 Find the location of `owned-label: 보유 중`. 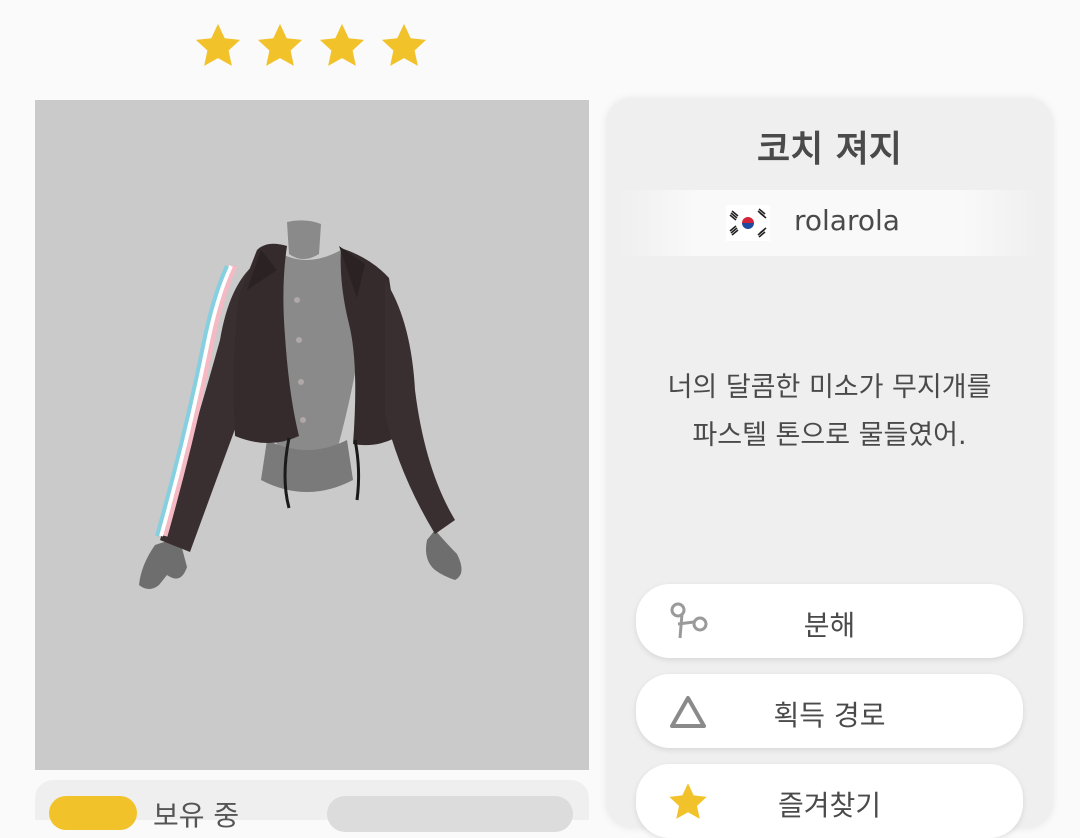

owned-label: 보유 중 is located at coordinates (196, 815).